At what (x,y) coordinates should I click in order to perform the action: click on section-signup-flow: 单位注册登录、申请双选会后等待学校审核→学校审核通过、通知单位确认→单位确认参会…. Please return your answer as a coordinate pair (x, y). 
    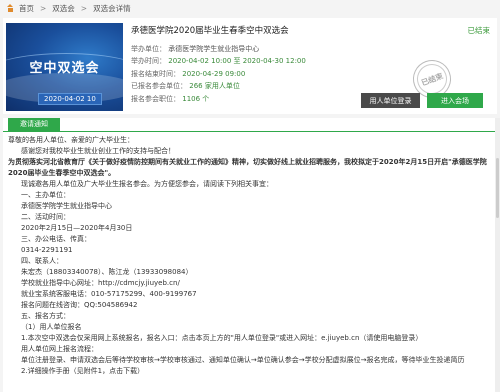
    Looking at the image, I should click on (243, 360).